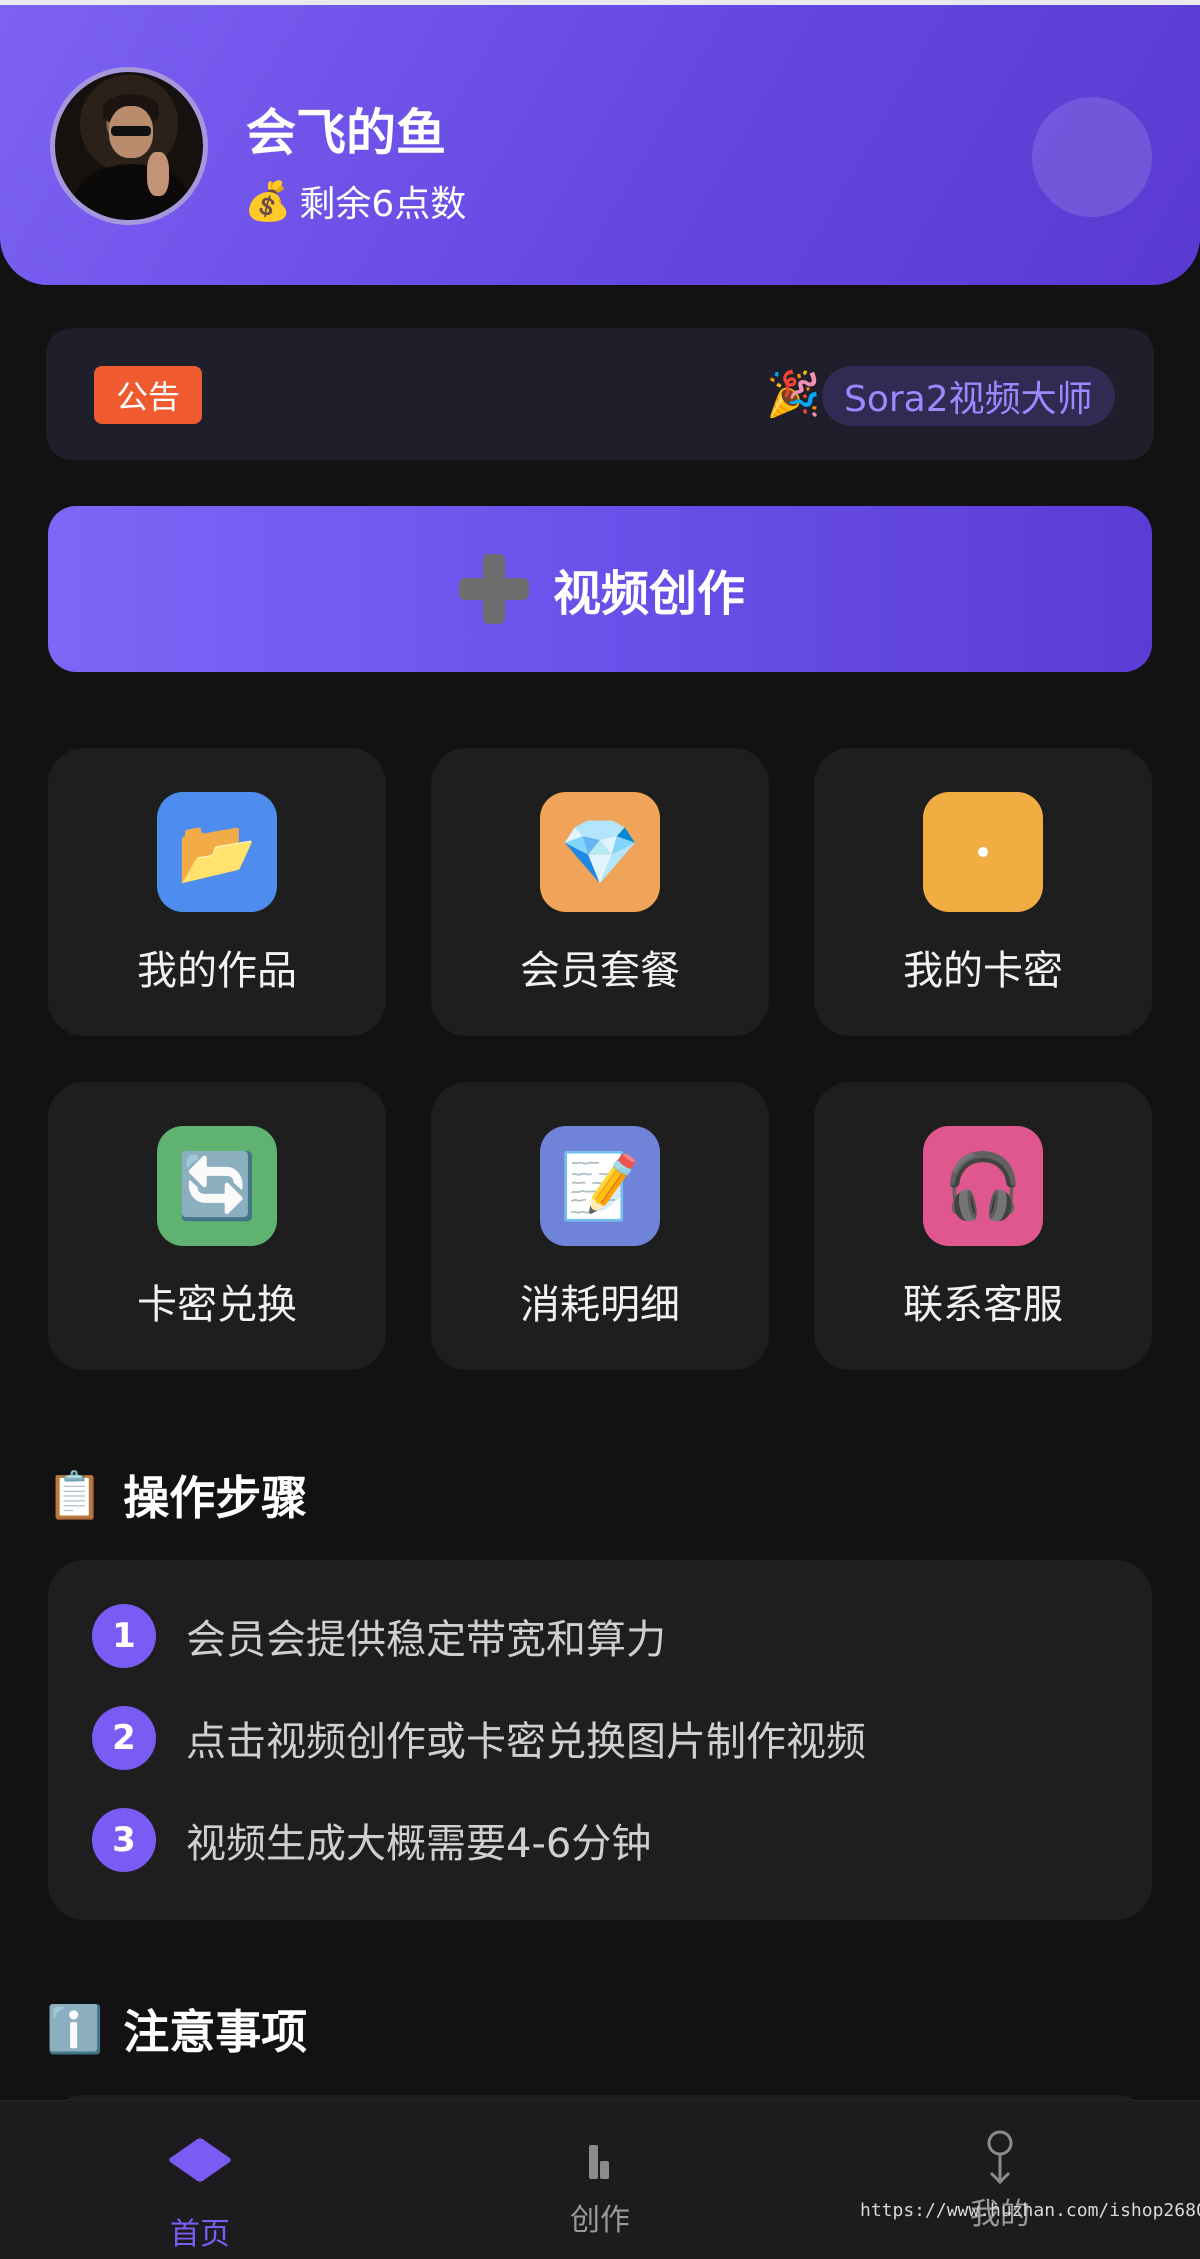 The image size is (1200, 2259). I want to click on video-create-button: 视频创作, so click(600, 589).